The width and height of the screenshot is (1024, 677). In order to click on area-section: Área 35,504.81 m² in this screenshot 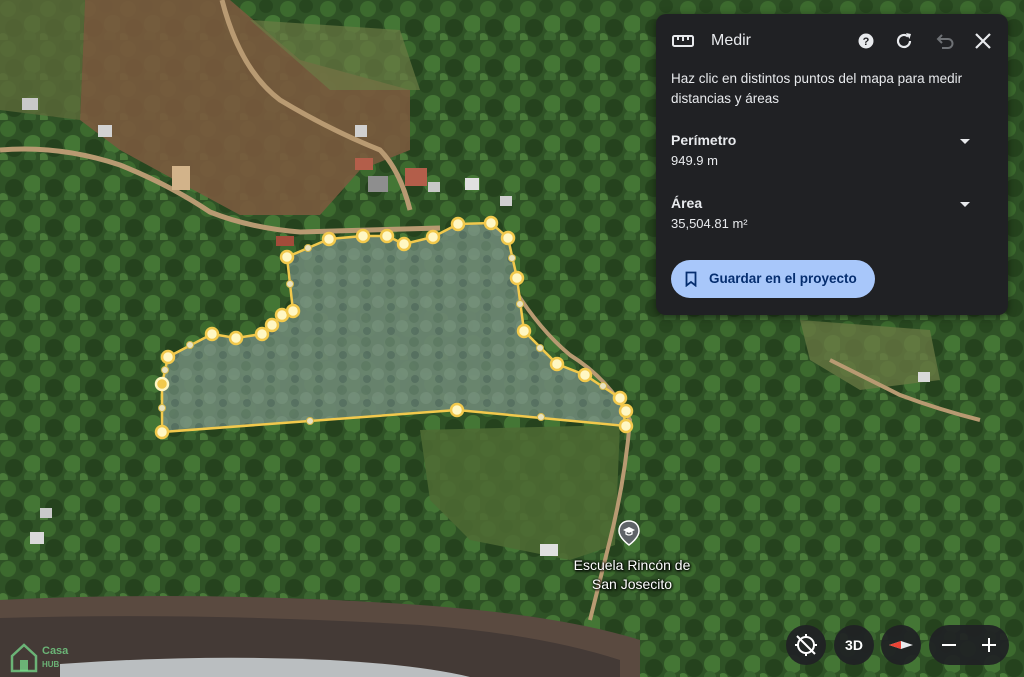, I will do `click(831, 213)`.